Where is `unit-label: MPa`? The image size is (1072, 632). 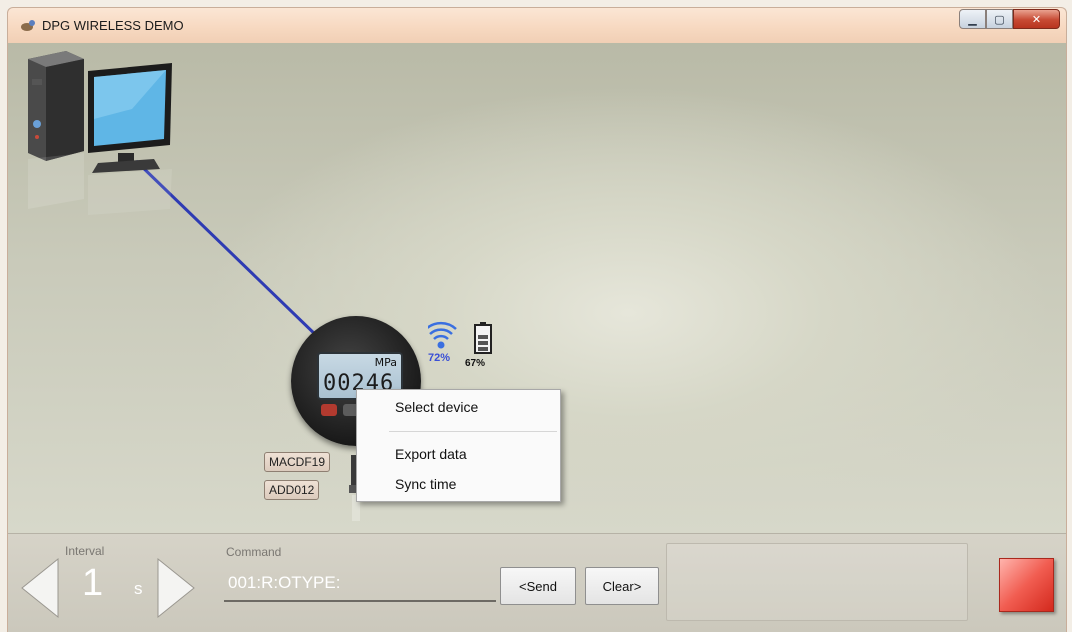
unit-label: MPa is located at coordinates (385, 362).